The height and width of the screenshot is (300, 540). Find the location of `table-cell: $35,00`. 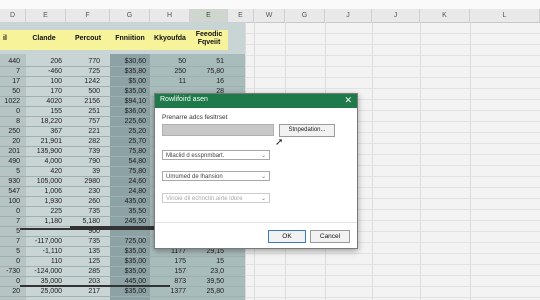

table-cell: $35,00 is located at coordinates (128, 291).